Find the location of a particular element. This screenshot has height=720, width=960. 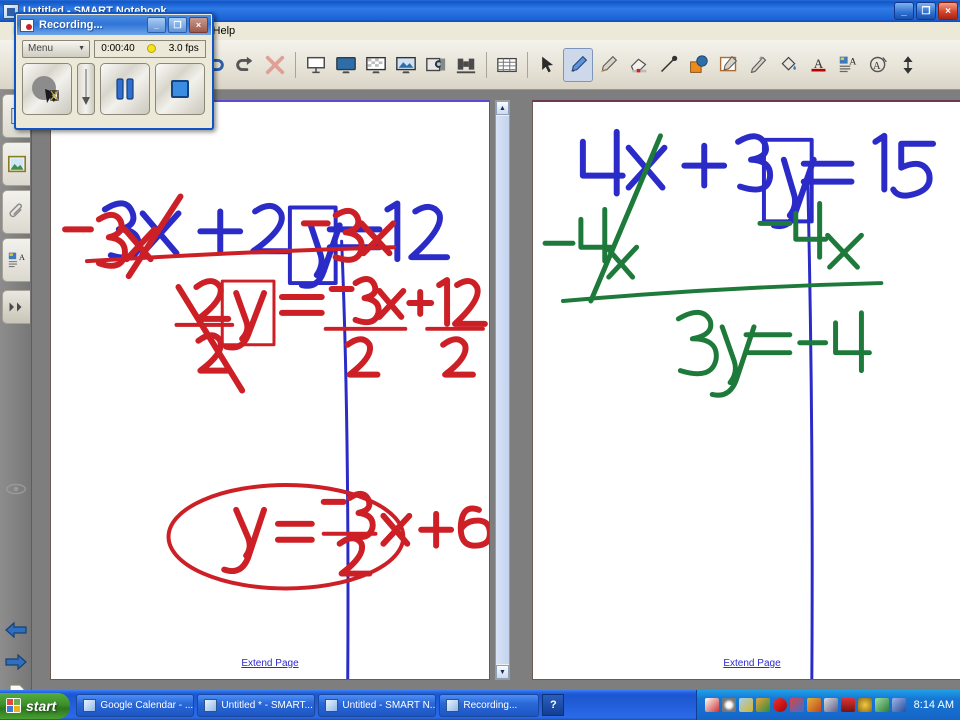

battery-icon is located at coordinates (847, 705).